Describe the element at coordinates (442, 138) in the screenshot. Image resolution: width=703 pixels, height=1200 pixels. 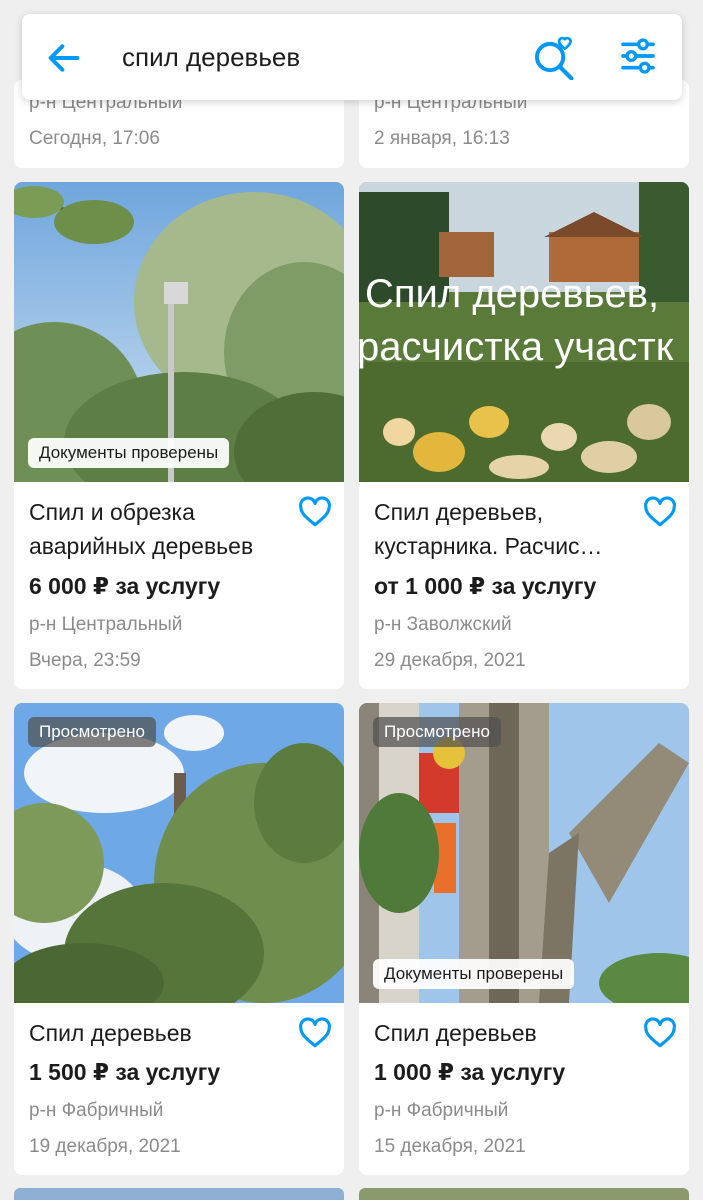
I see `card-date: 2 января, 16:13` at that location.